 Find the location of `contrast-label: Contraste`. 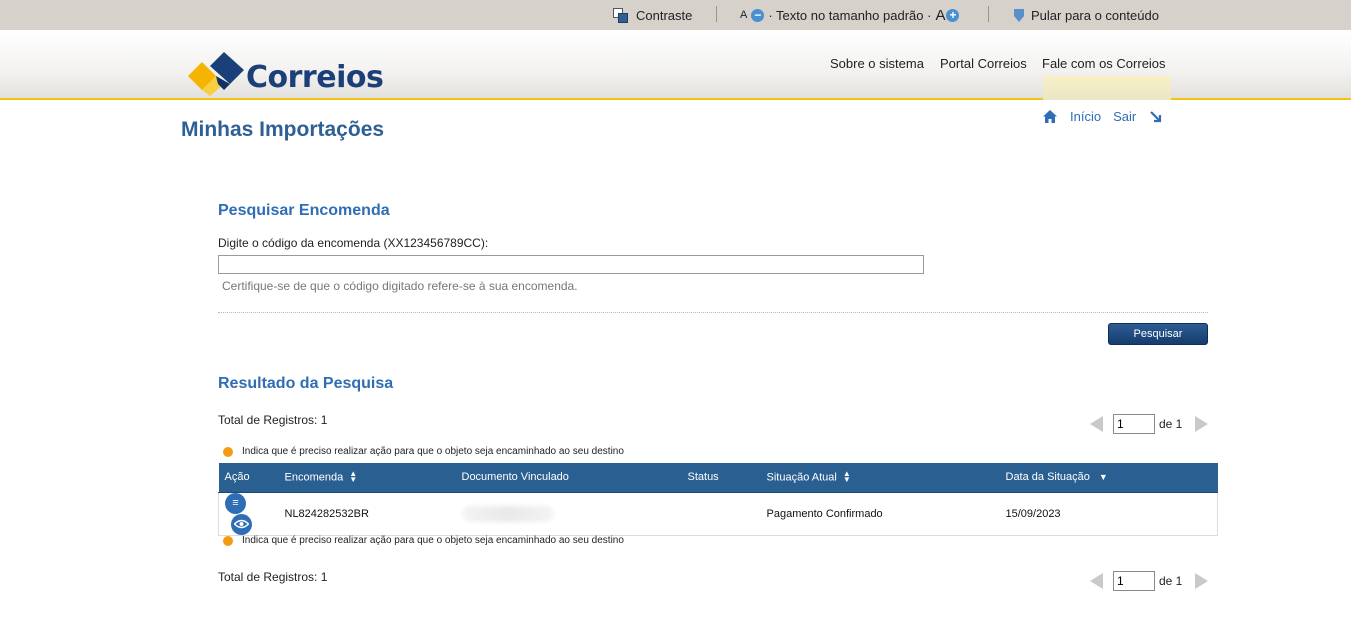

contrast-label: Contraste is located at coordinates (664, 15).